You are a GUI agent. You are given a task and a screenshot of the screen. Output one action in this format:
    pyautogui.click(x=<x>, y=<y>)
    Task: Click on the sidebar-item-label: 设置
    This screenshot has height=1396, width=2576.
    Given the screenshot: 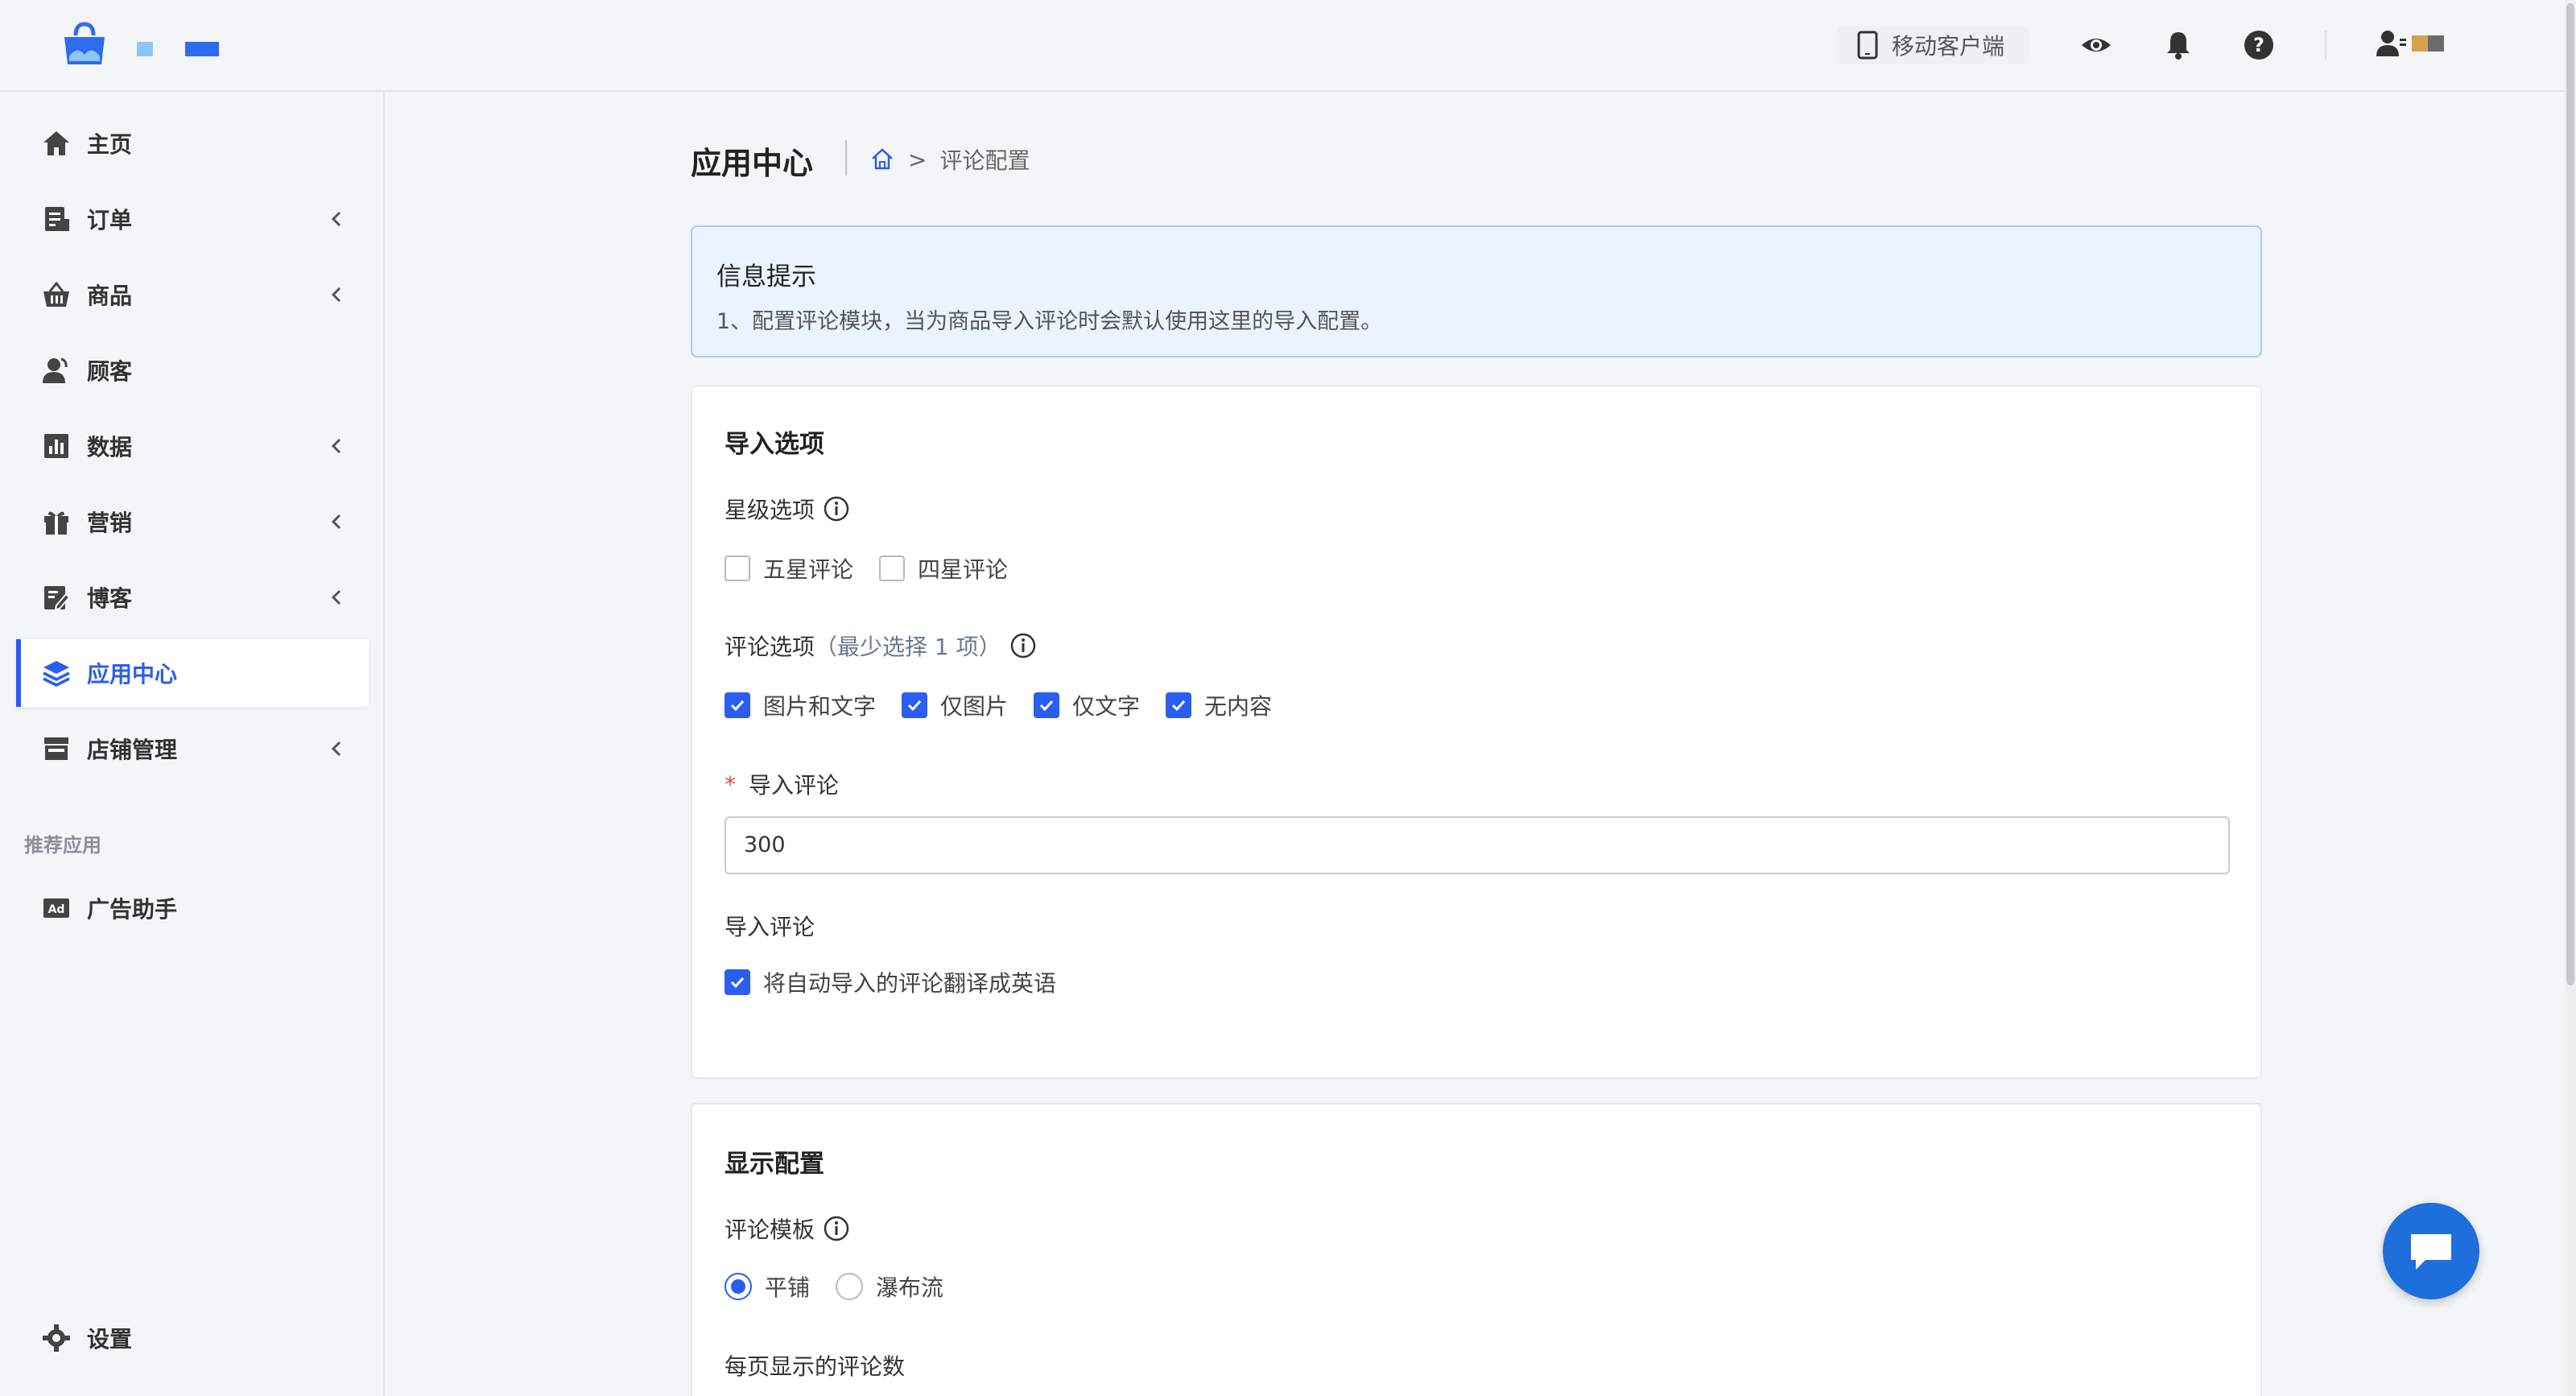 What is the action you would take?
    pyautogui.click(x=110, y=1339)
    